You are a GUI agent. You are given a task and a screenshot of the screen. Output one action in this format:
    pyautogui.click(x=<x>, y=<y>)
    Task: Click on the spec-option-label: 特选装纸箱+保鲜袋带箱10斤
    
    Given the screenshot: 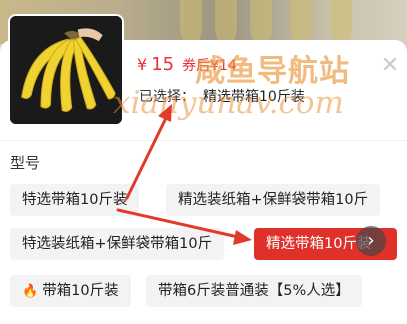 What is the action you would take?
    pyautogui.click(x=117, y=244)
    